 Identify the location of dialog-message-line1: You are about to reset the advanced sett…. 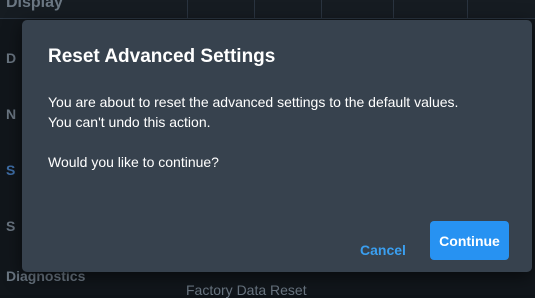
(253, 102).